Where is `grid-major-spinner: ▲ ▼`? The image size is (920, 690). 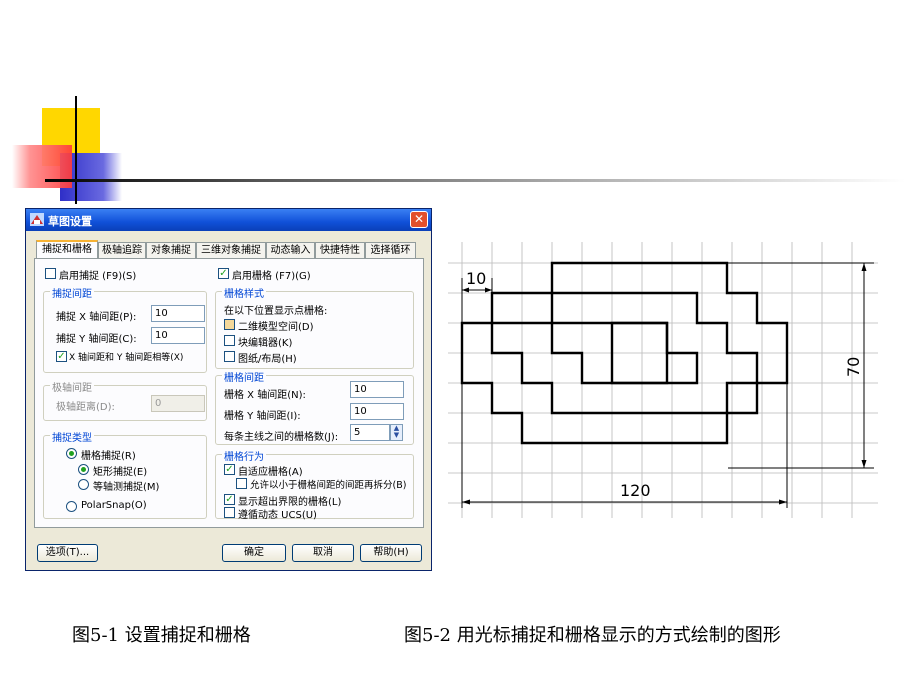
grid-major-spinner: ▲ ▼ is located at coordinates (396, 432).